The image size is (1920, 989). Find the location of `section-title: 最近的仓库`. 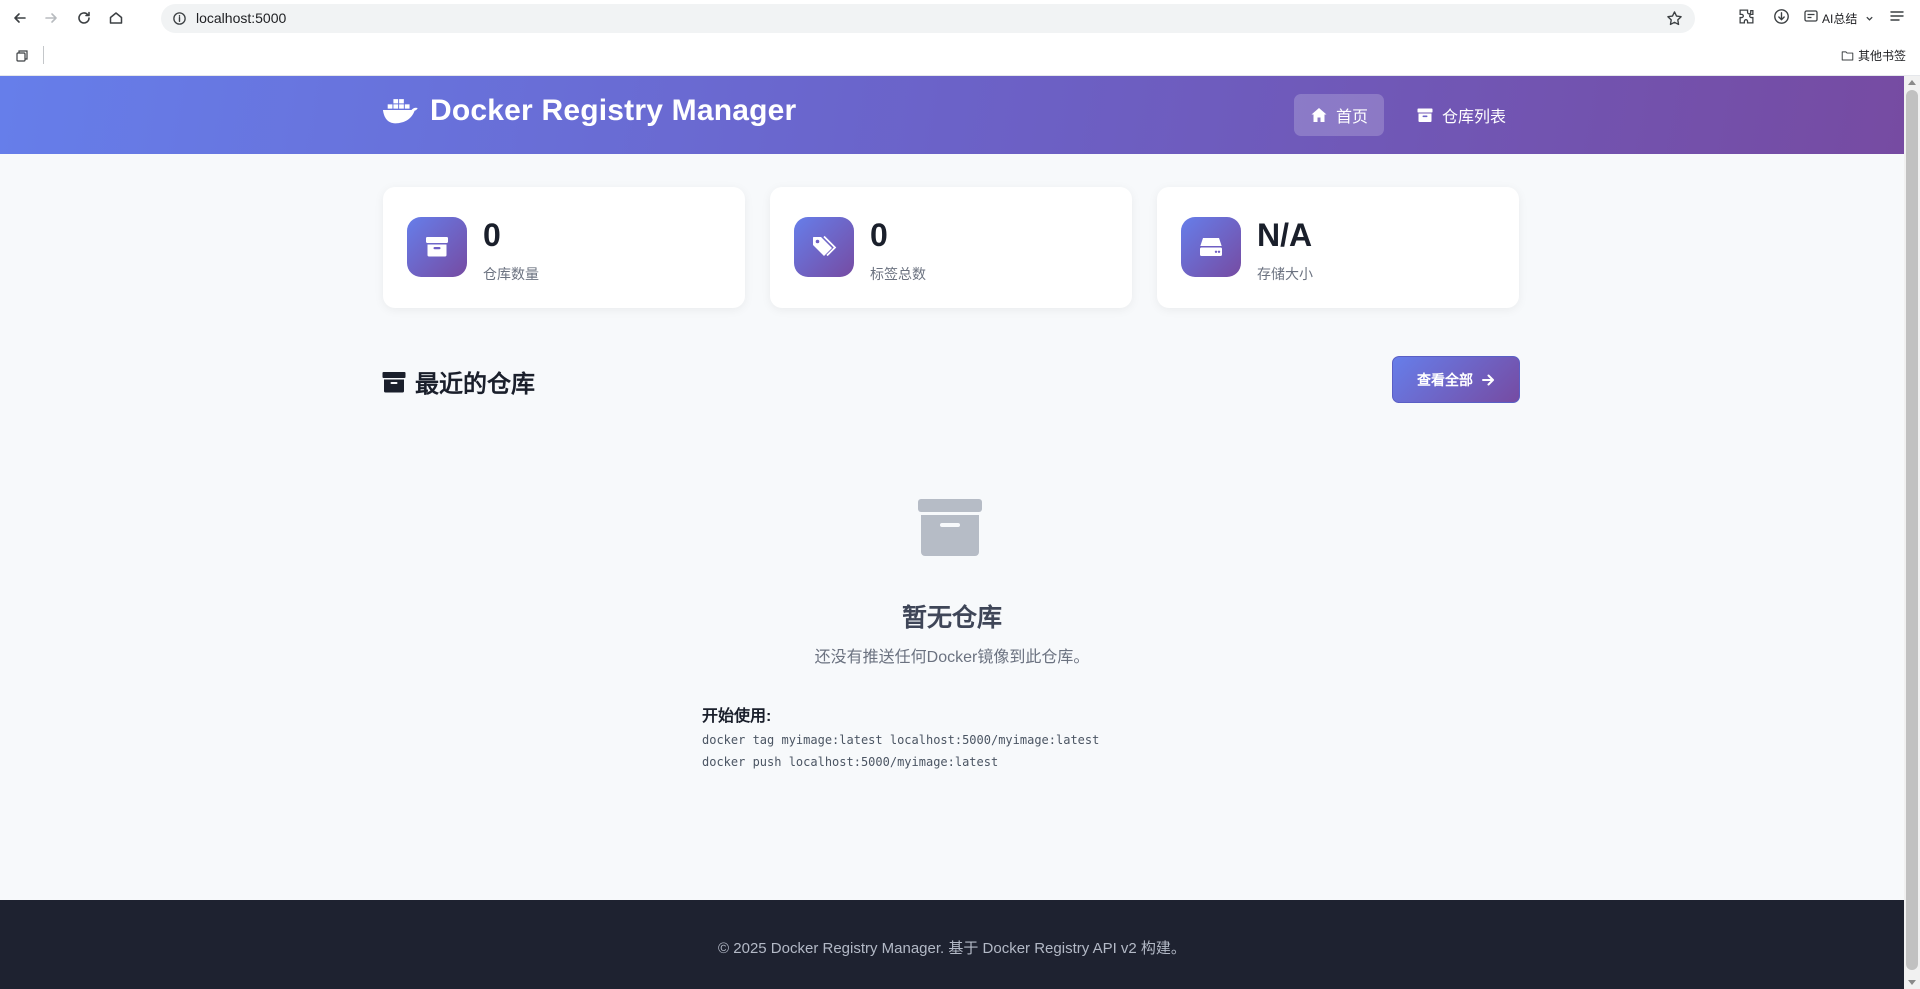

section-title: 最近的仓库 is located at coordinates (458, 381).